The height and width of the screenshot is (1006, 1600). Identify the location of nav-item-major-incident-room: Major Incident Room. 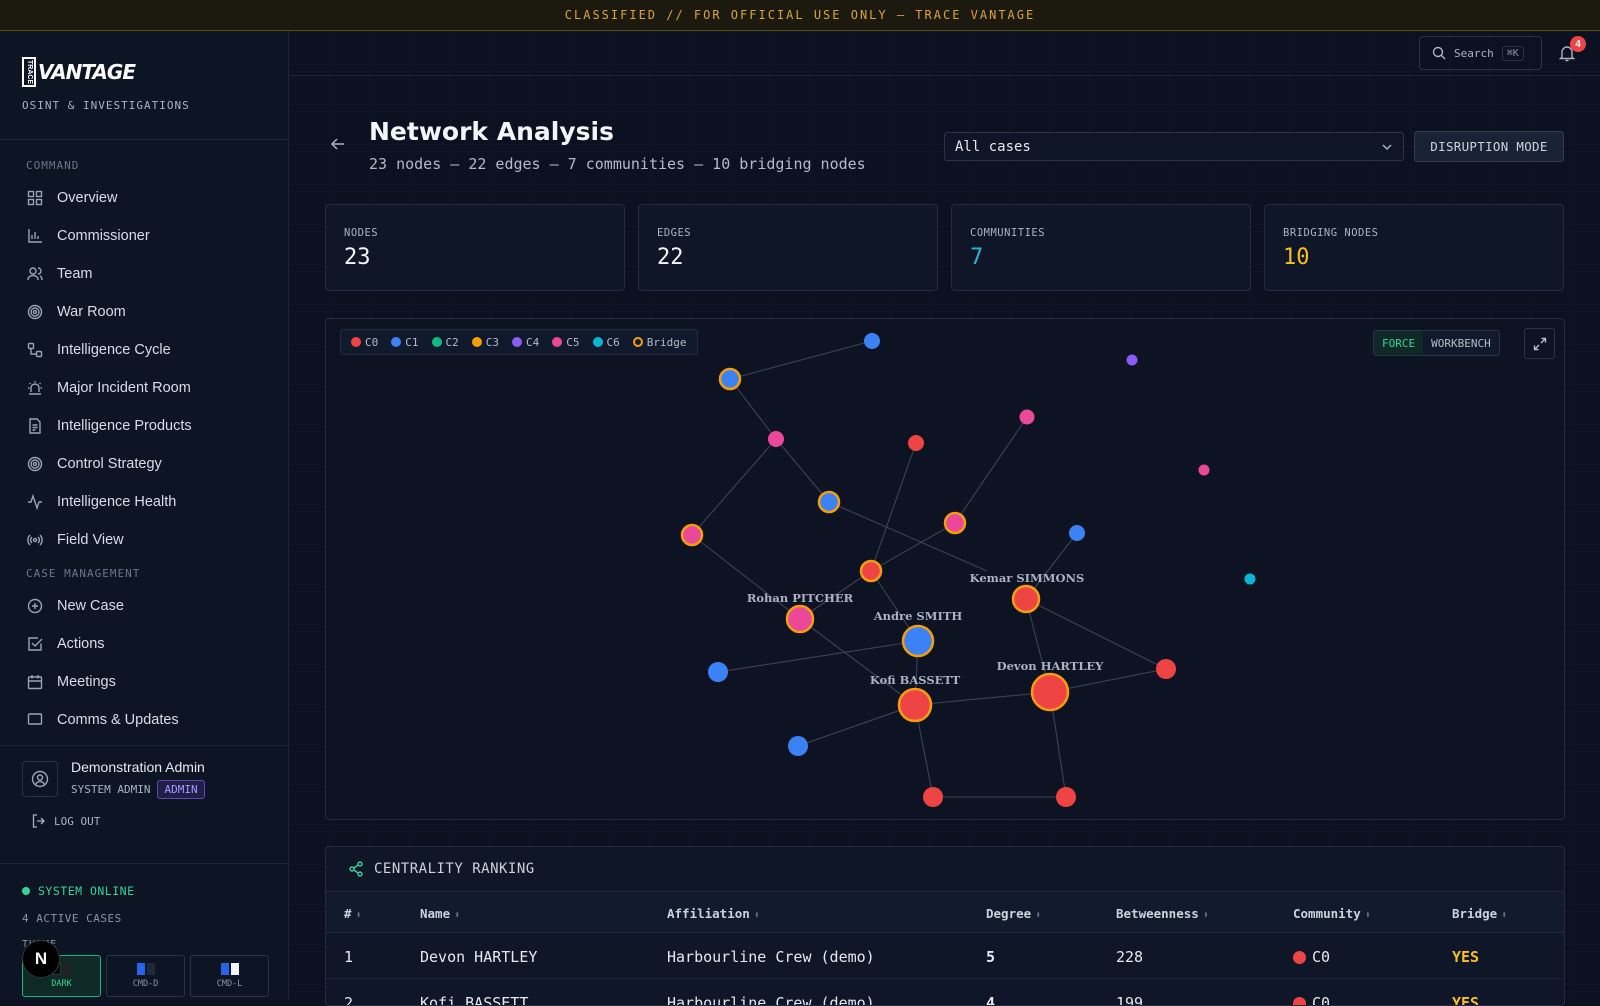
(144, 388).